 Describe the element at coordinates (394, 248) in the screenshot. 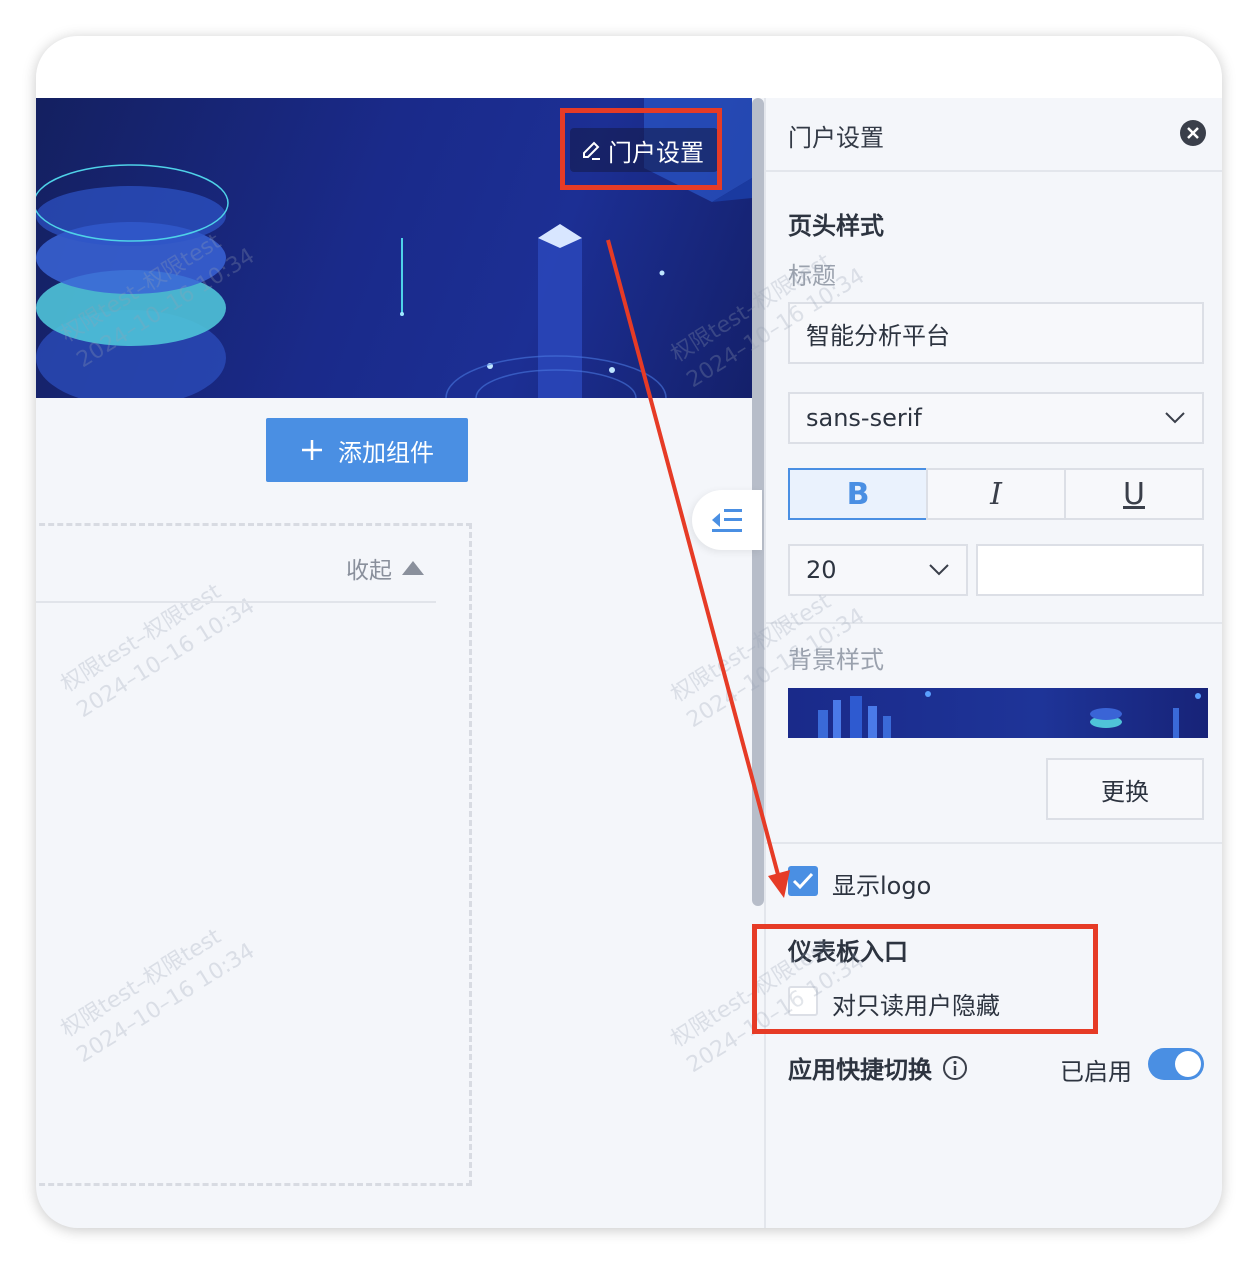

I see `header-banner: 门户设置` at that location.